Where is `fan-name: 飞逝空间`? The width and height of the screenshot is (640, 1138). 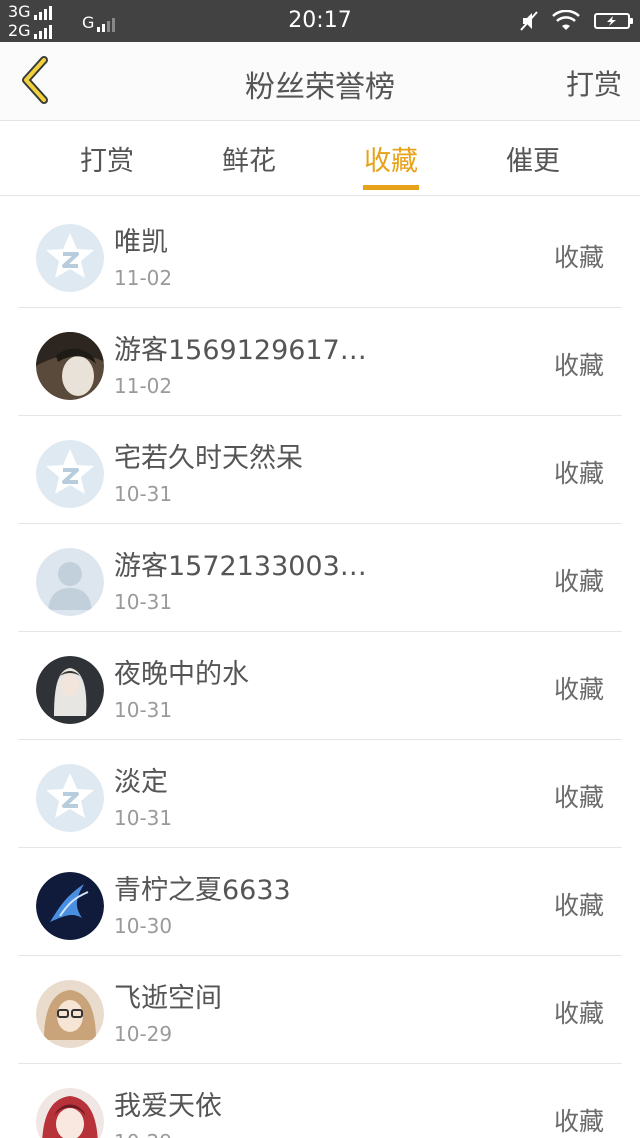
fan-name: 飞逝空间 is located at coordinates (168, 998).